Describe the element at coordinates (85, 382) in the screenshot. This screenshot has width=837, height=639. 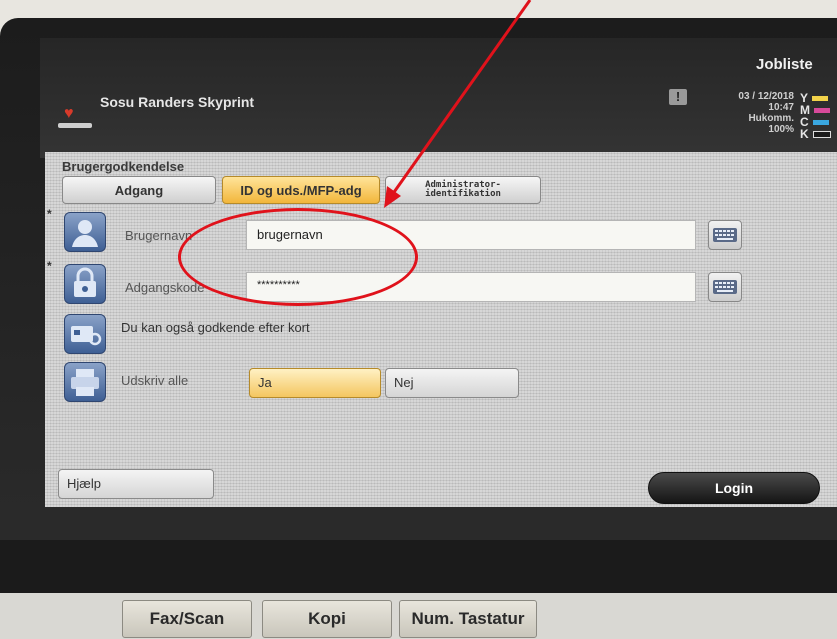
I see `printer-icon` at that location.